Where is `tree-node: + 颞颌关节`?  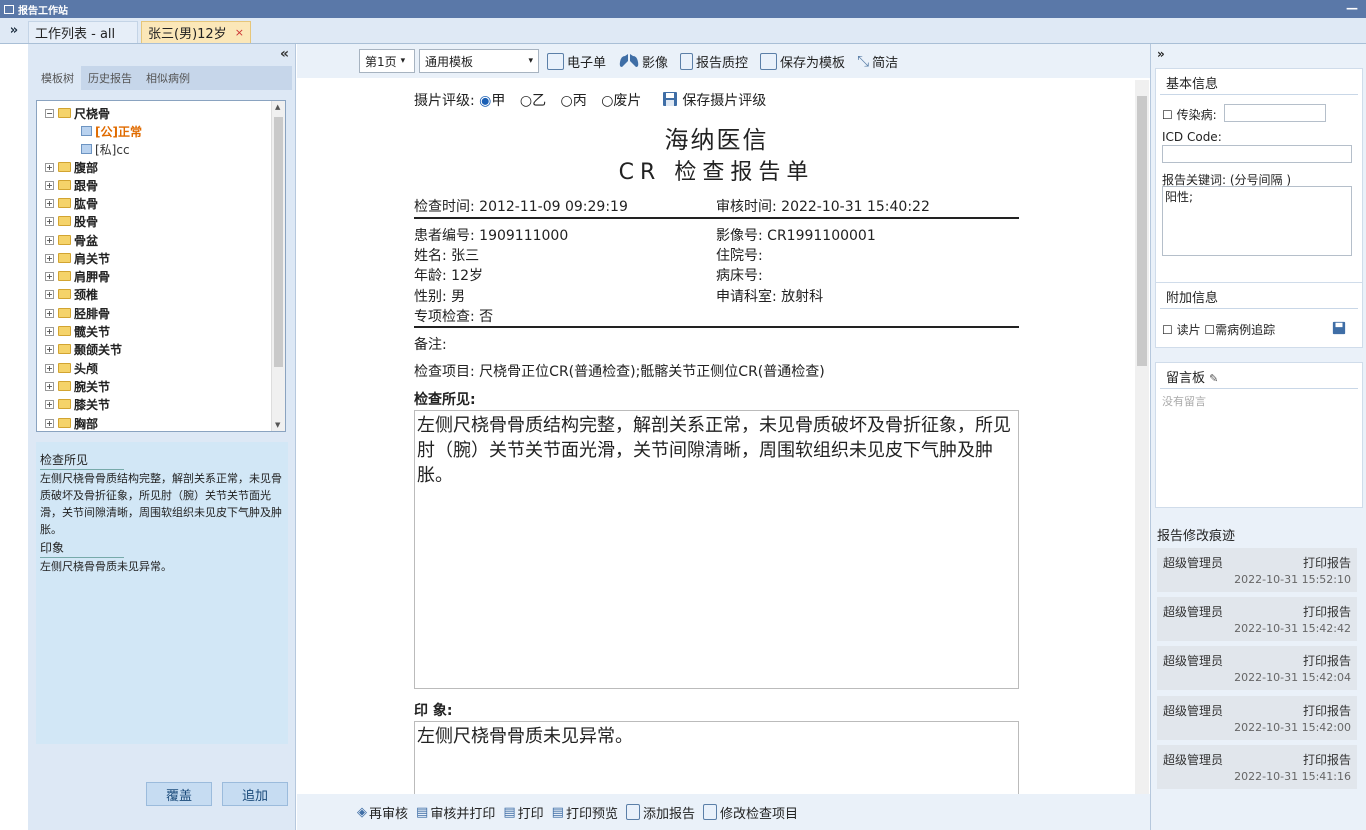
tree-node: + 颞颌关节 is located at coordinates (83, 349).